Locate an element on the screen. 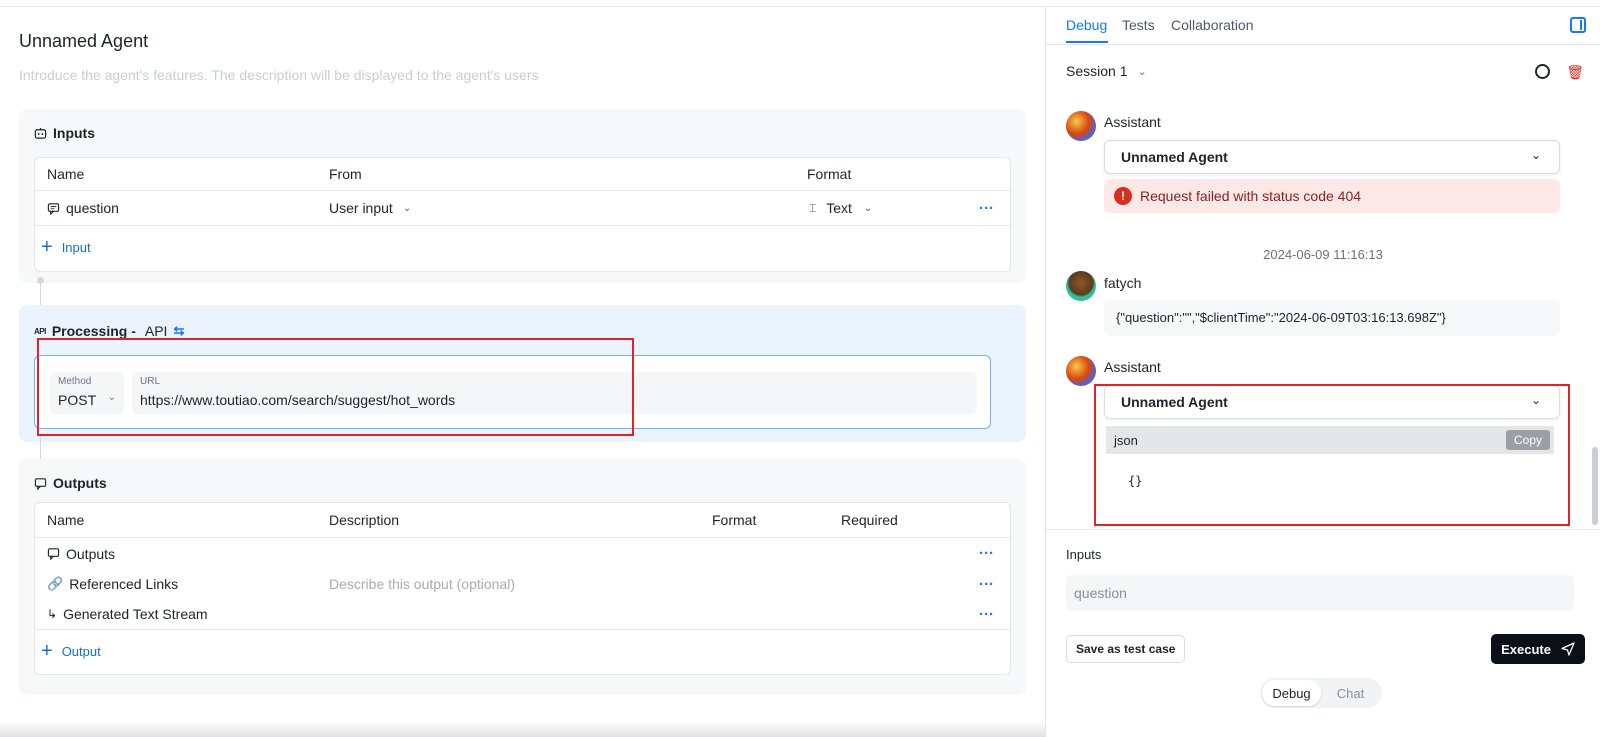 Image resolution: width=1600 pixels, height=737 pixels. send-icon is located at coordinates (1568, 649).